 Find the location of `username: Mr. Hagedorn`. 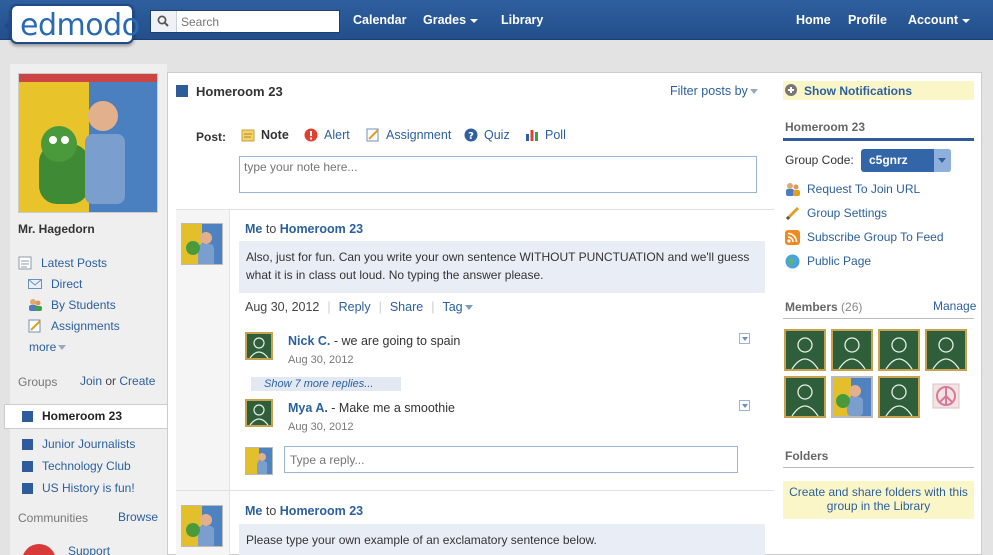

username: Mr. Hagedorn is located at coordinates (56, 229).